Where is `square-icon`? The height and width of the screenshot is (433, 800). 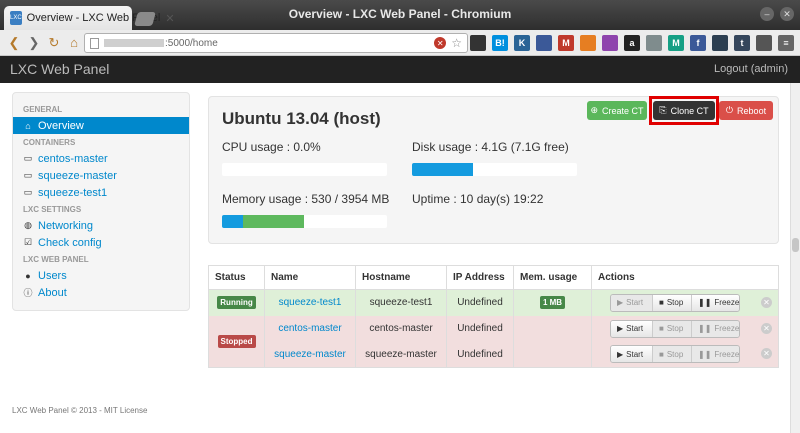 square-icon is located at coordinates (544, 43).